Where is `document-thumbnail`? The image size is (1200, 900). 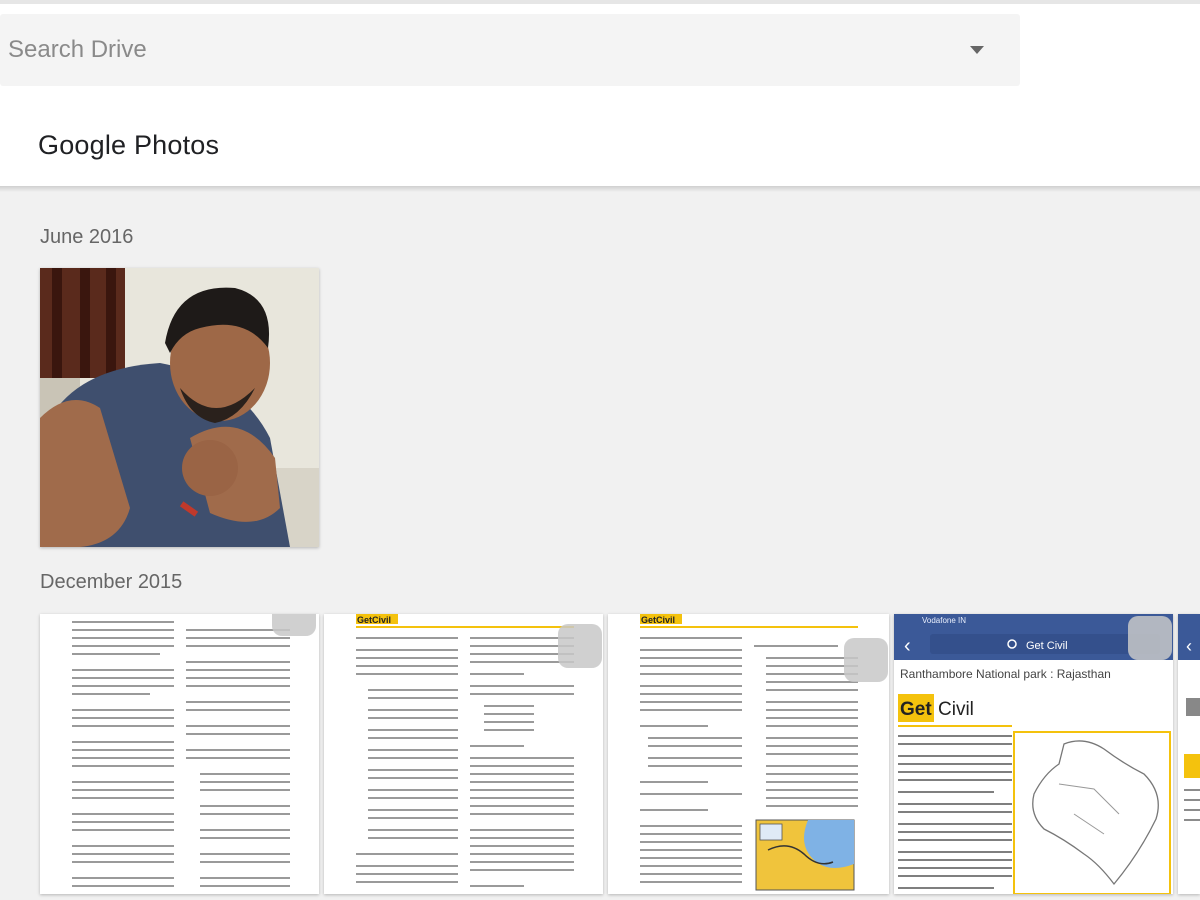
document-thumbnail is located at coordinates (179, 754).